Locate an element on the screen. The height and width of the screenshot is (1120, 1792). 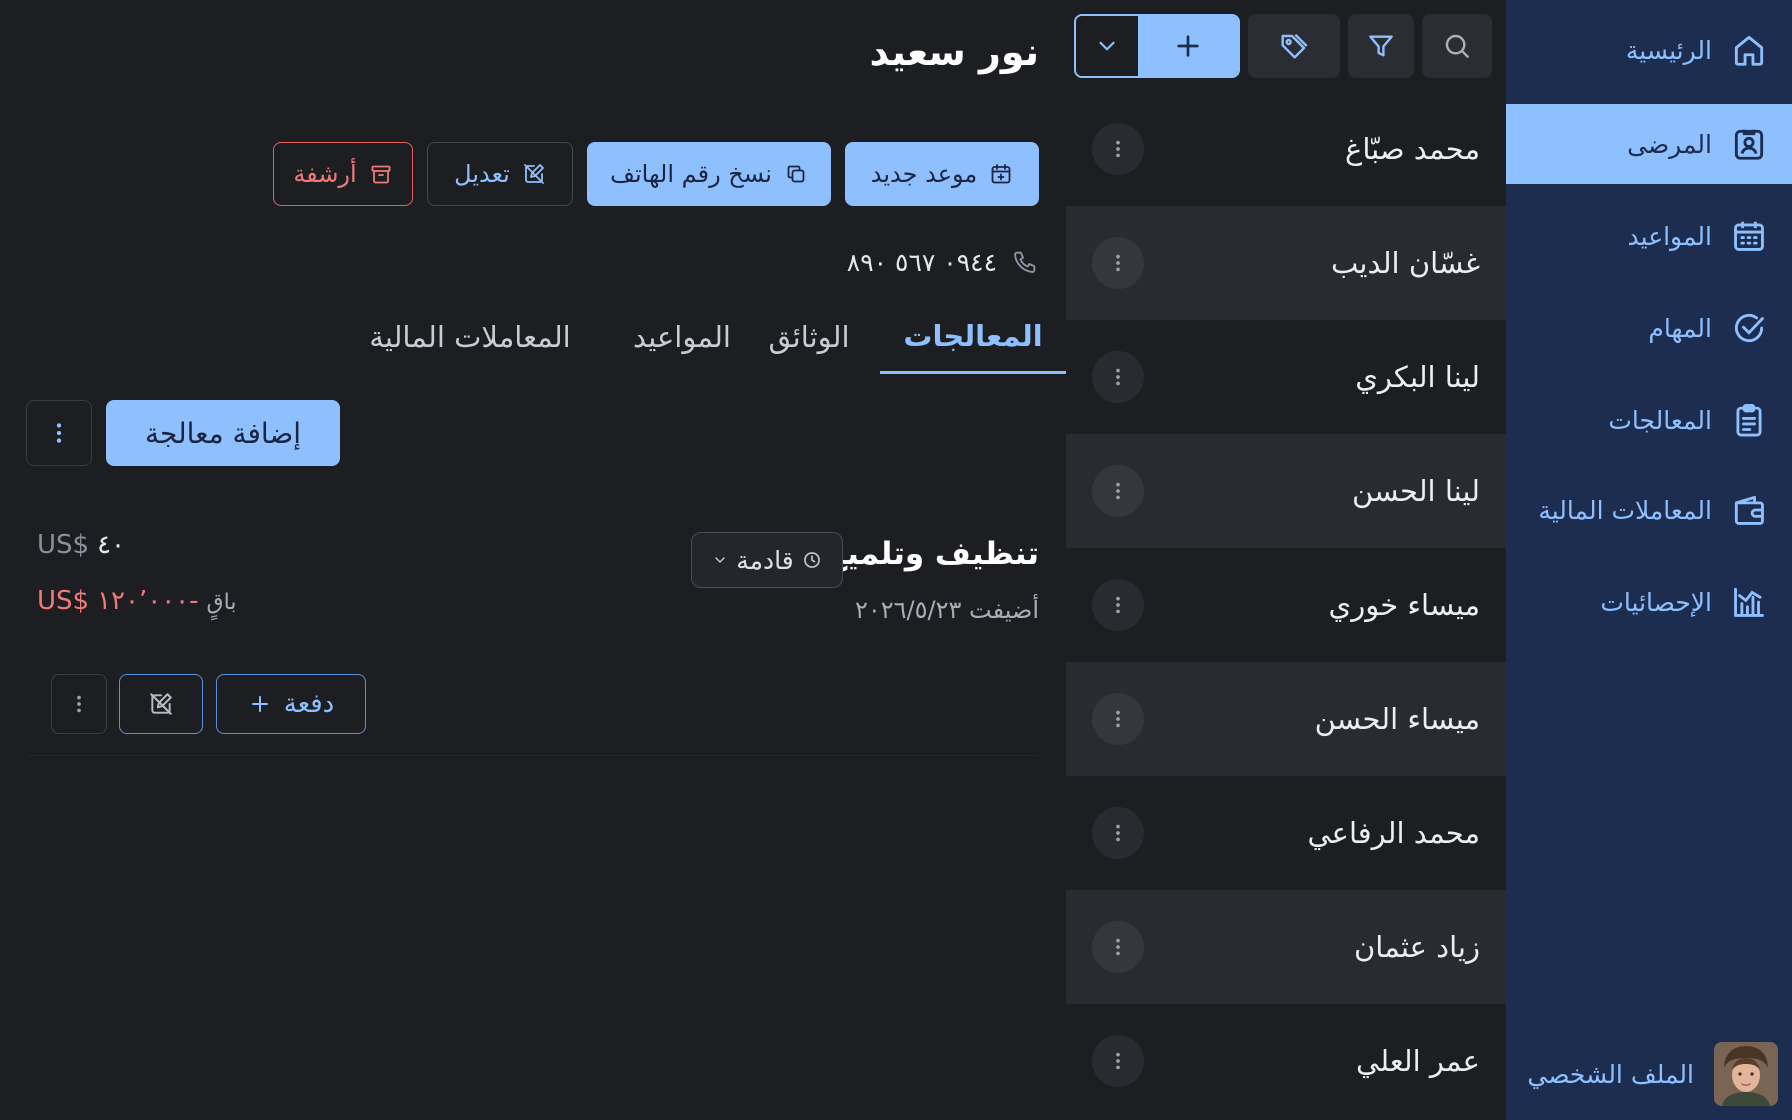
edit-button: تعديل is located at coordinates (500, 174).